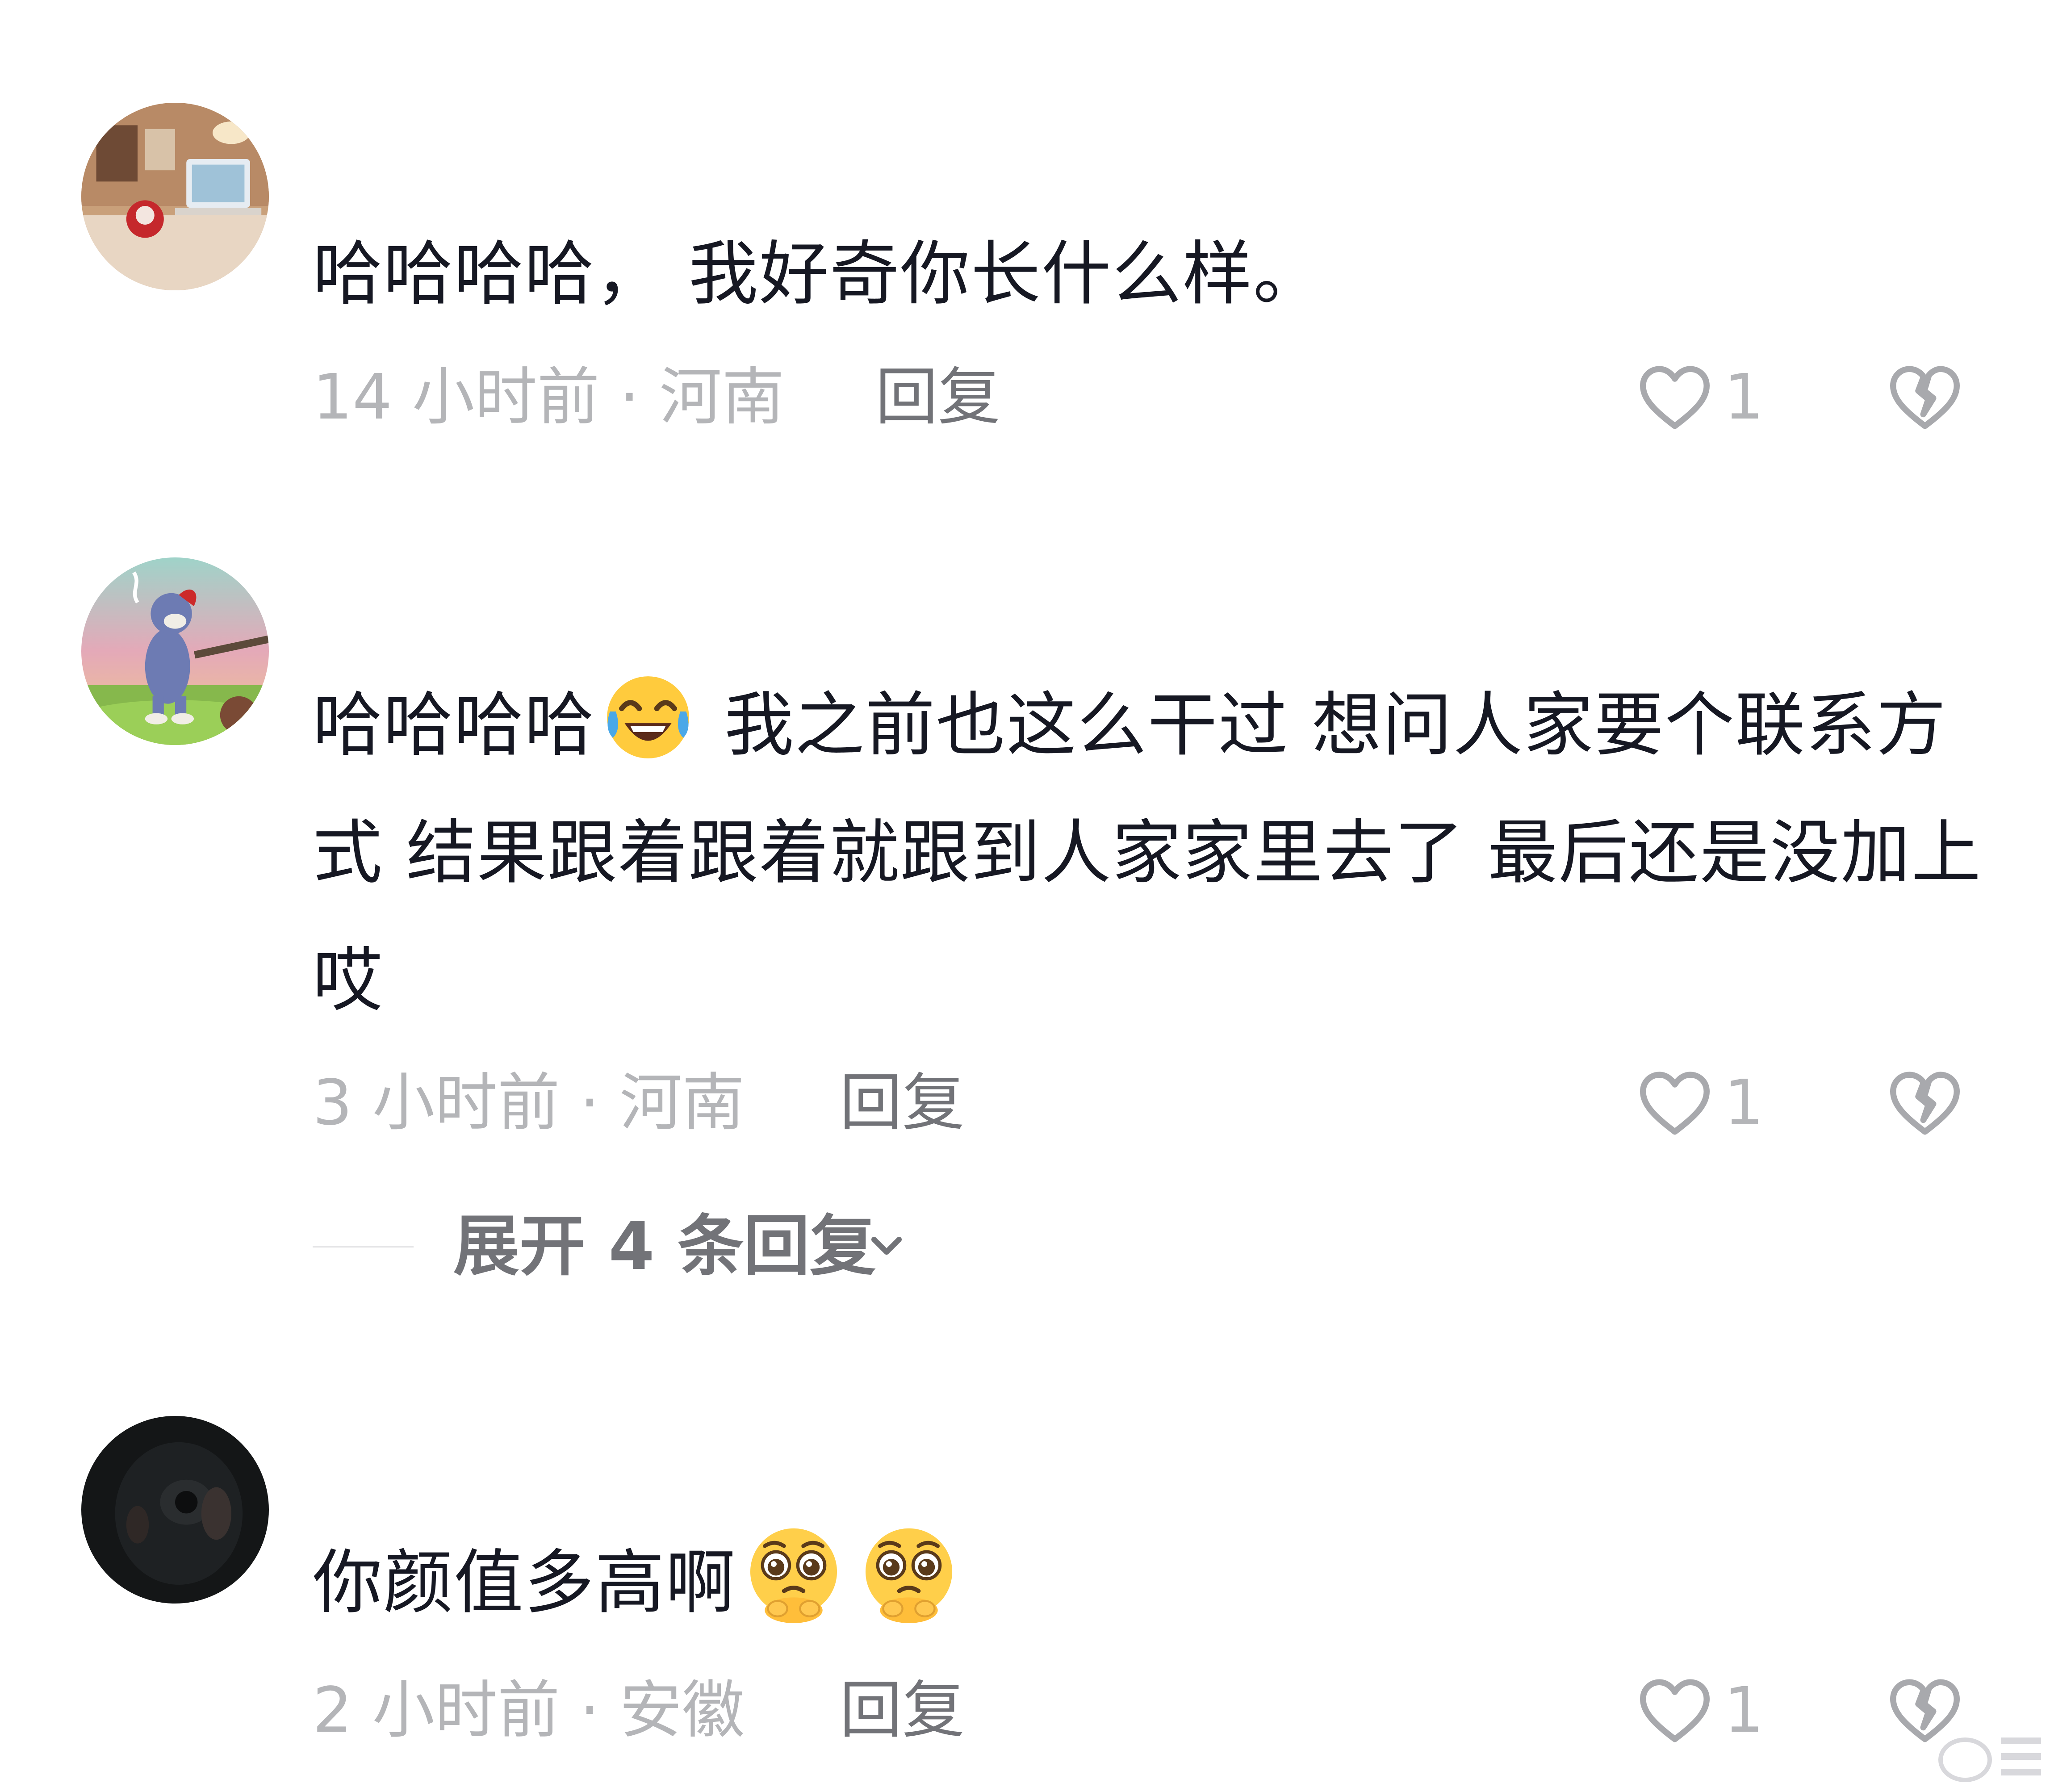 This screenshot has width=2050, height=1792. I want to click on comment-body: 哈哈哈哈， 我好奇你长什么样。, so click(818, 273).